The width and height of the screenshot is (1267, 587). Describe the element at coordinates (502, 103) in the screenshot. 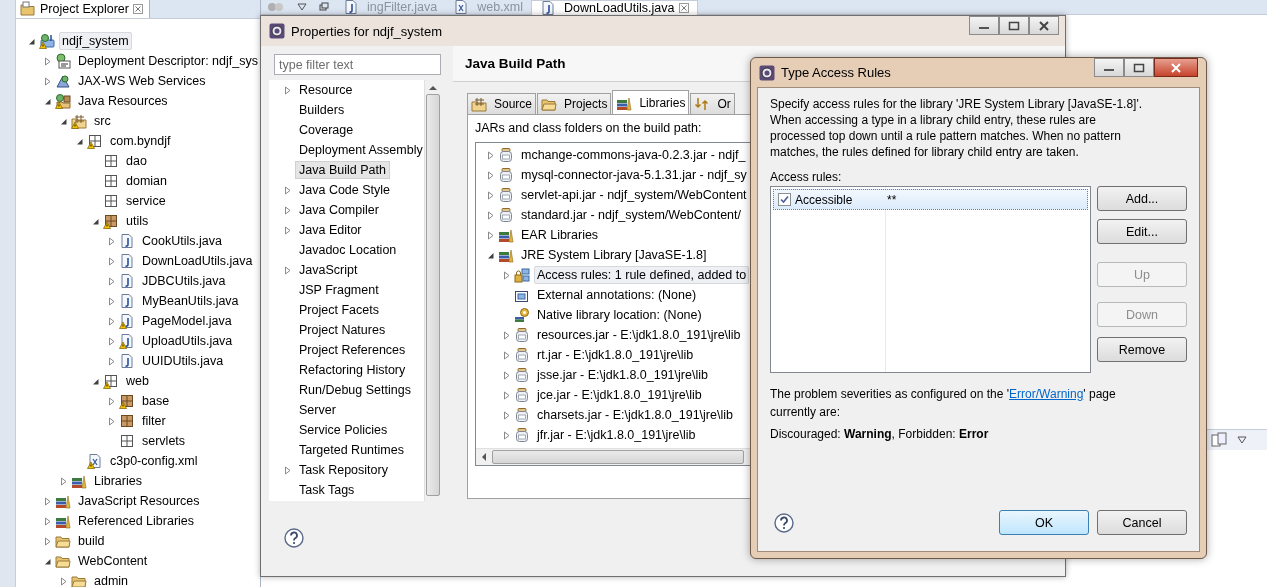

I see `tab: Source` at that location.